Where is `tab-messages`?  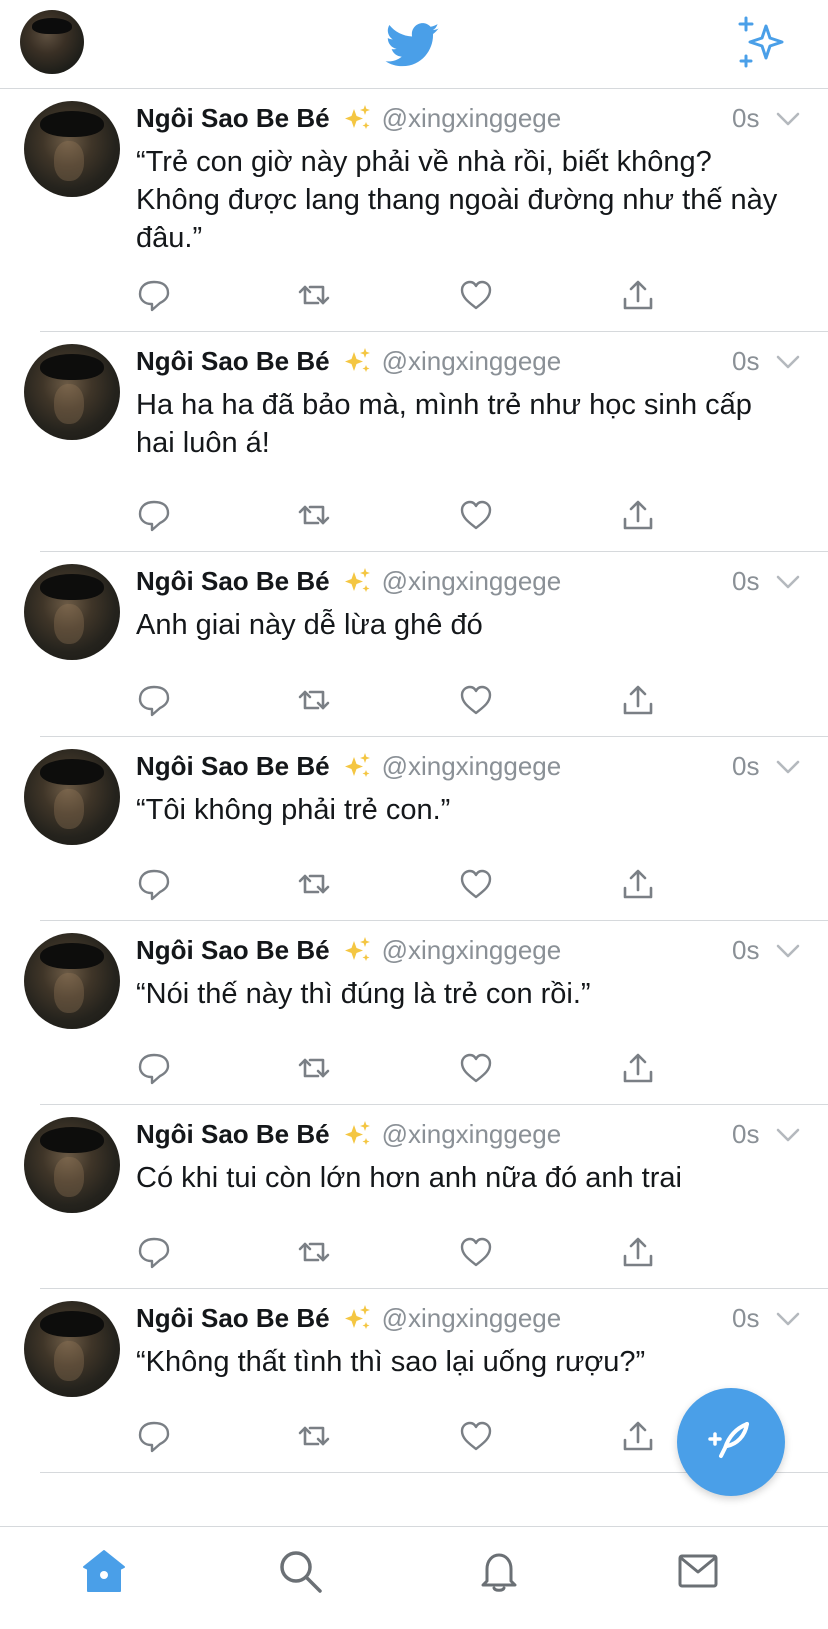
tab-messages is located at coordinates (698, 1571).